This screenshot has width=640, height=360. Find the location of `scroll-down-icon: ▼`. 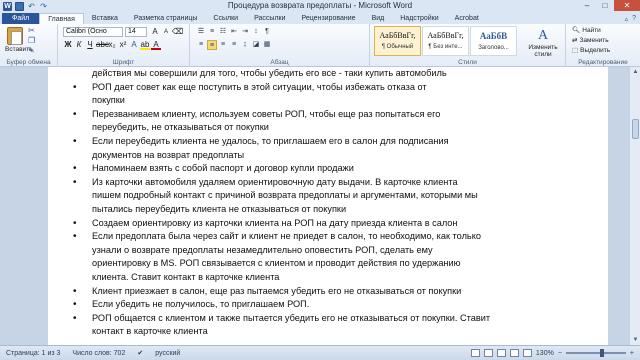

scroll-down-icon: ▼ is located at coordinates (635, 340).